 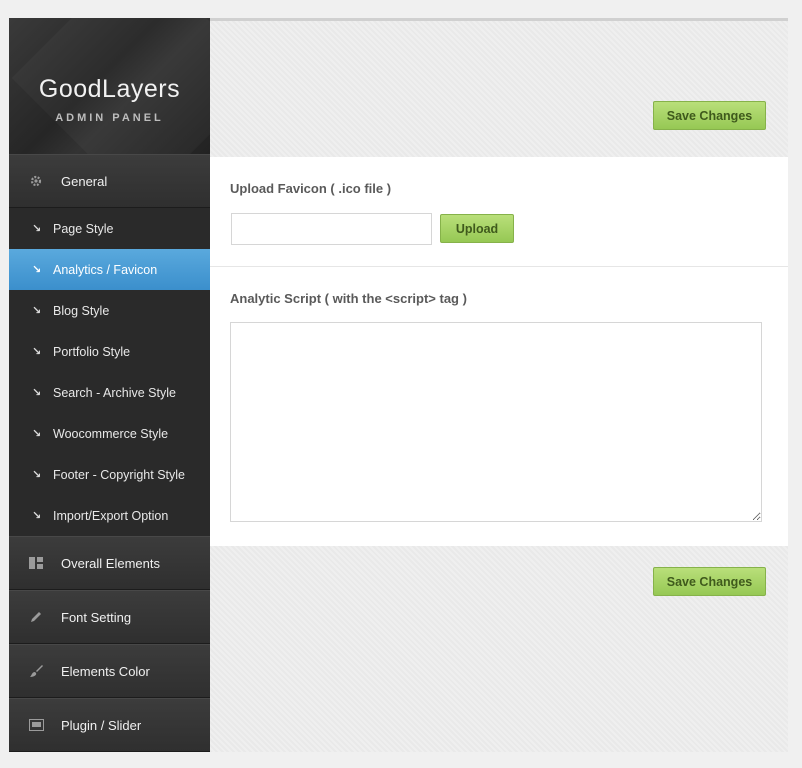 I want to click on logo-subtitle: ADMIN PANEL, so click(x=109, y=118).